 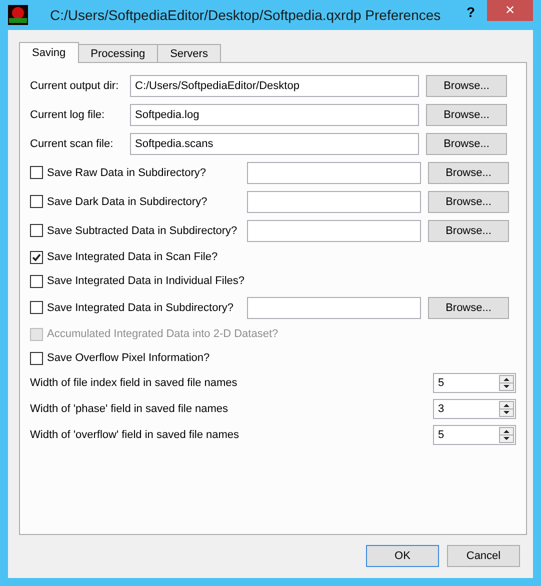 What do you see at coordinates (274, 143) in the screenshot?
I see `input-field: Softpedia.scans` at bounding box center [274, 143].